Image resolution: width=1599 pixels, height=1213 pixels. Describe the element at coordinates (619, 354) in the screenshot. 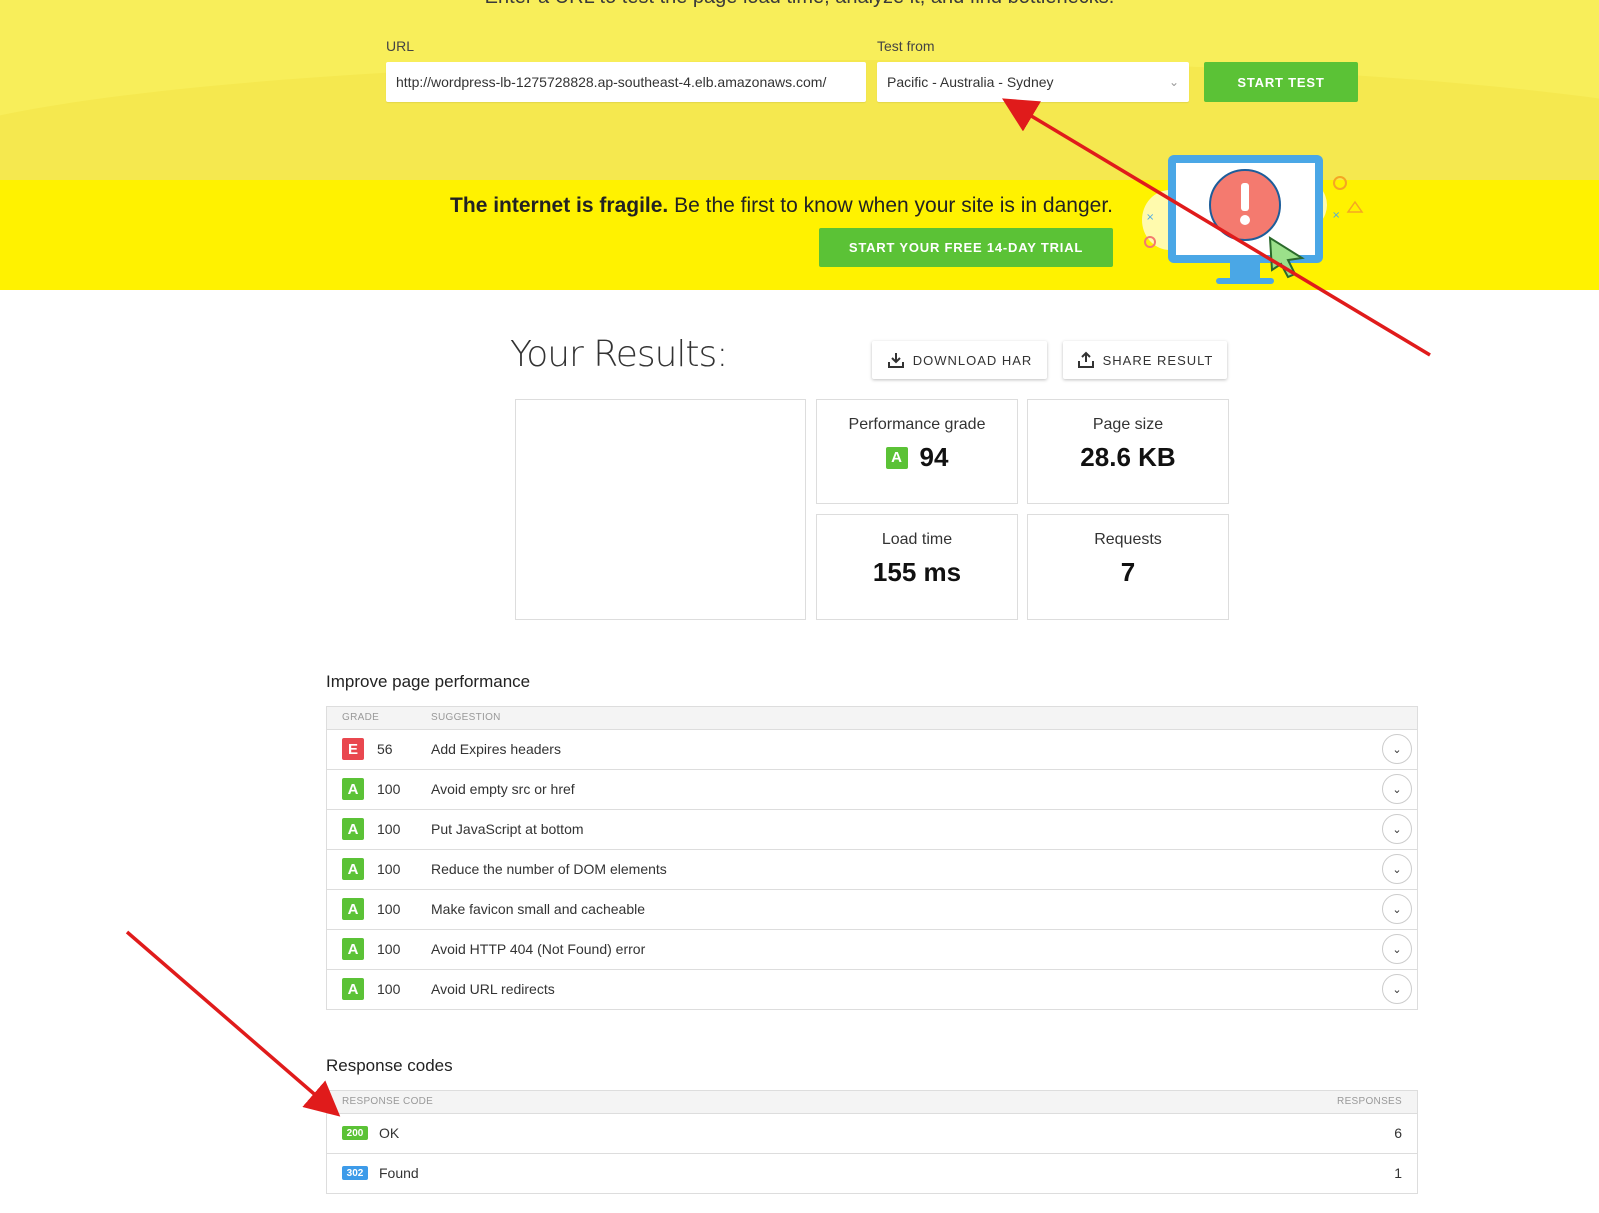

I see `results-title: Your Results:` at that location.